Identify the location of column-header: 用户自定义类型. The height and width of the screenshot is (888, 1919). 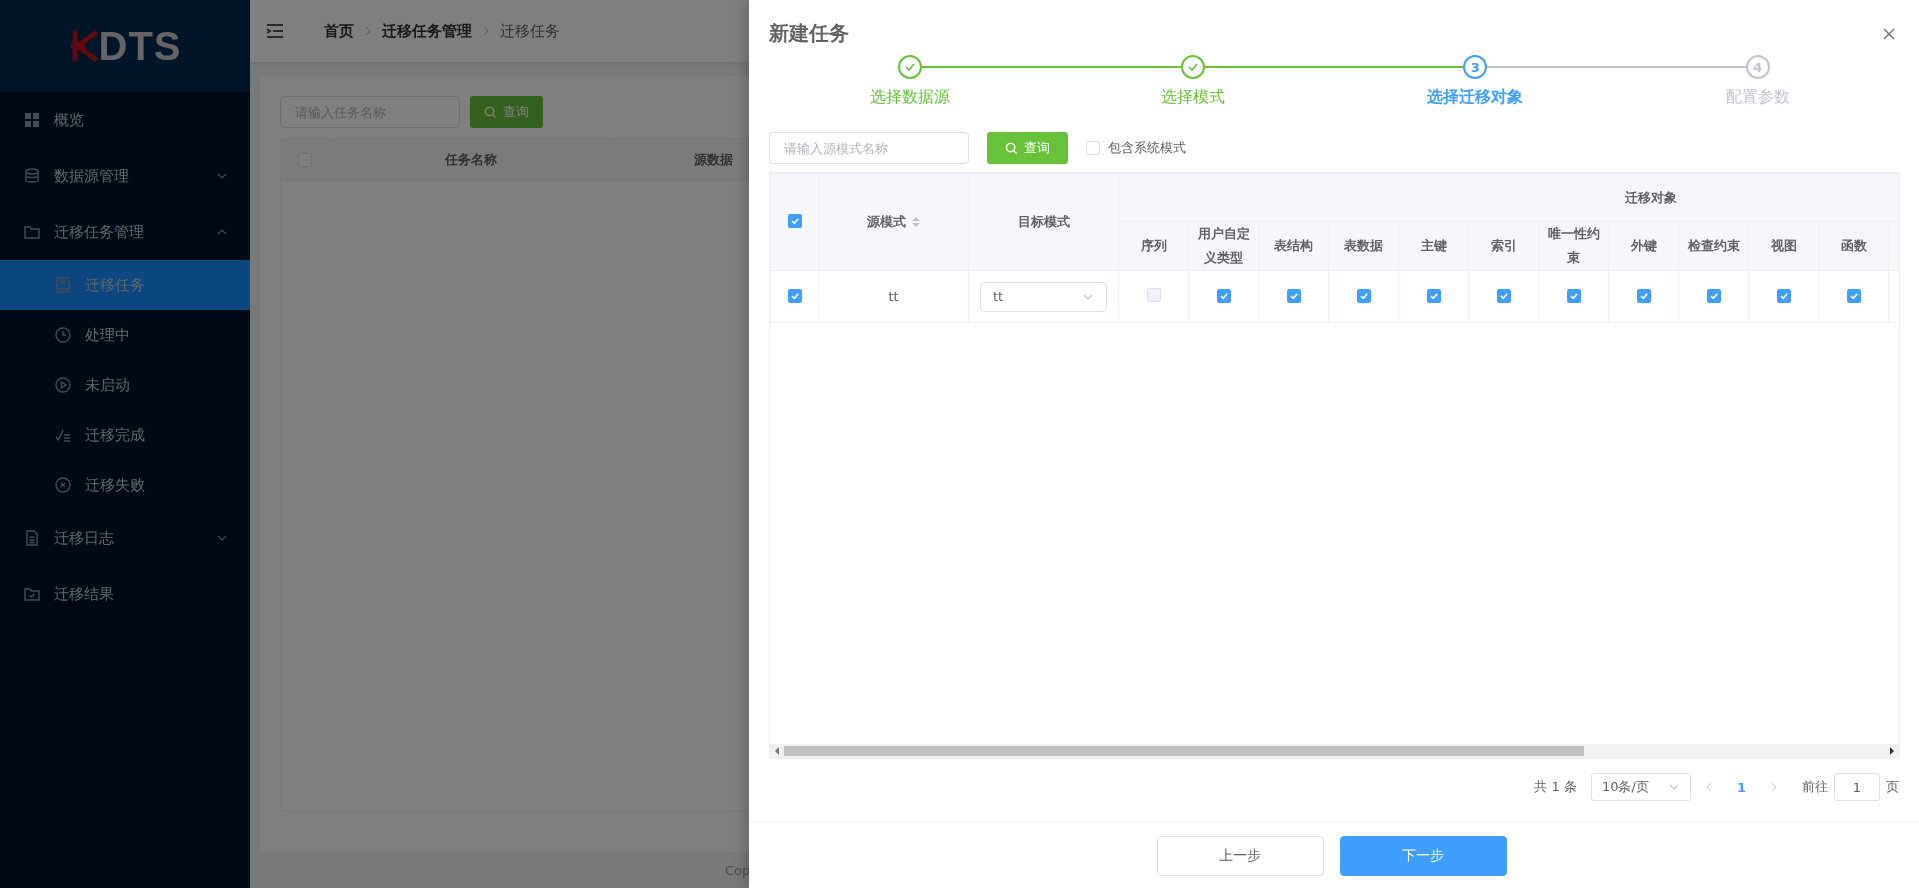
(1223, 246).